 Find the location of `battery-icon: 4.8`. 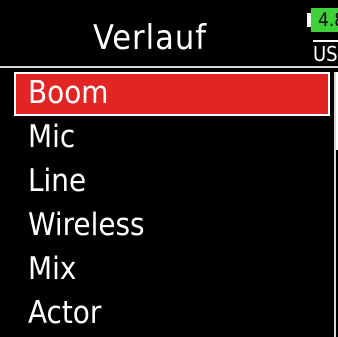

battery-icon: 4.8 is located at coordinates (322, 20).